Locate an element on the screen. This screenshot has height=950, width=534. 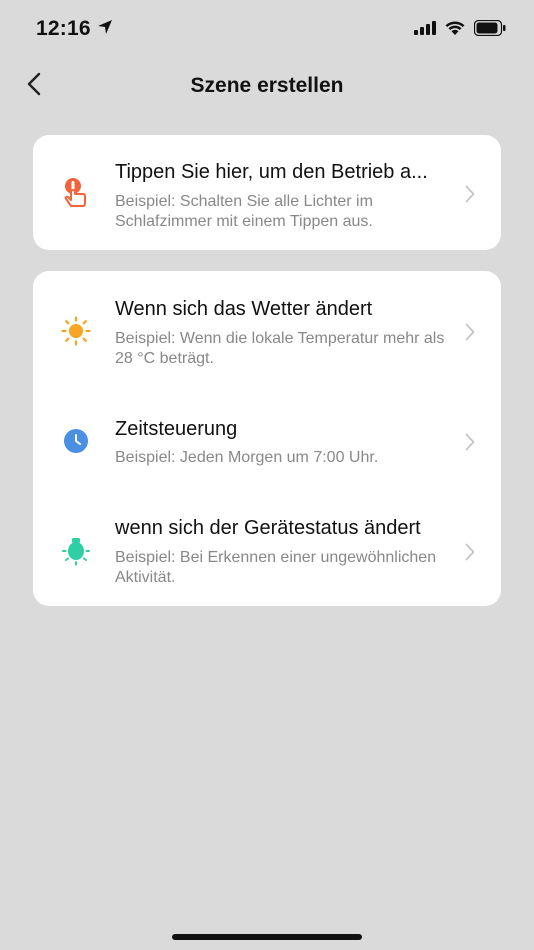
clock-icon is located at coordinates (76, 441).